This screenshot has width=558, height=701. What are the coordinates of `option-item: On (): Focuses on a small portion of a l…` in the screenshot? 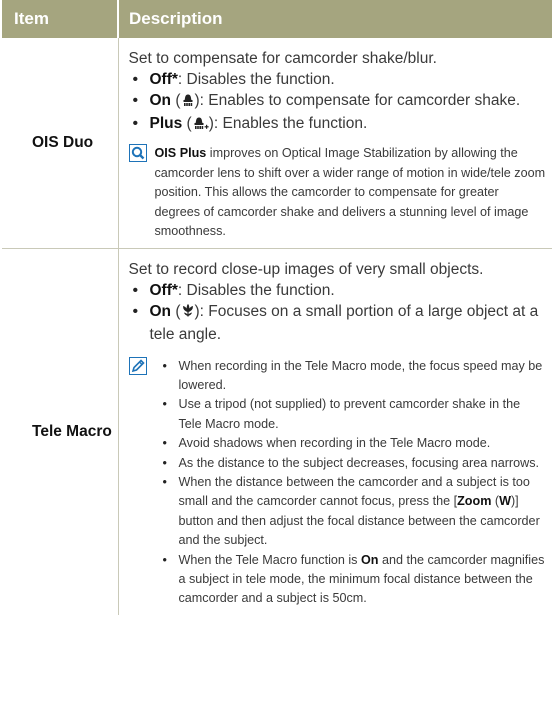 It's located at (338, 323).